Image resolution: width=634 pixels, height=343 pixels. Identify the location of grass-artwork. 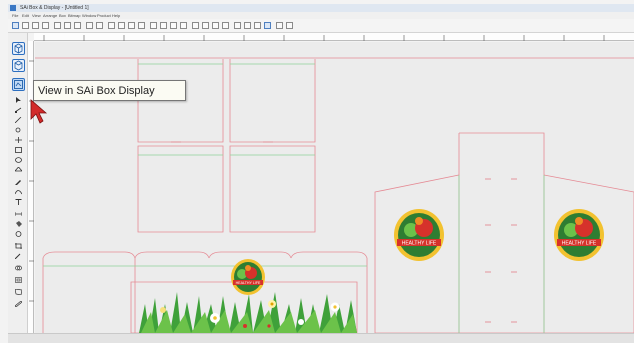
(248, 312).